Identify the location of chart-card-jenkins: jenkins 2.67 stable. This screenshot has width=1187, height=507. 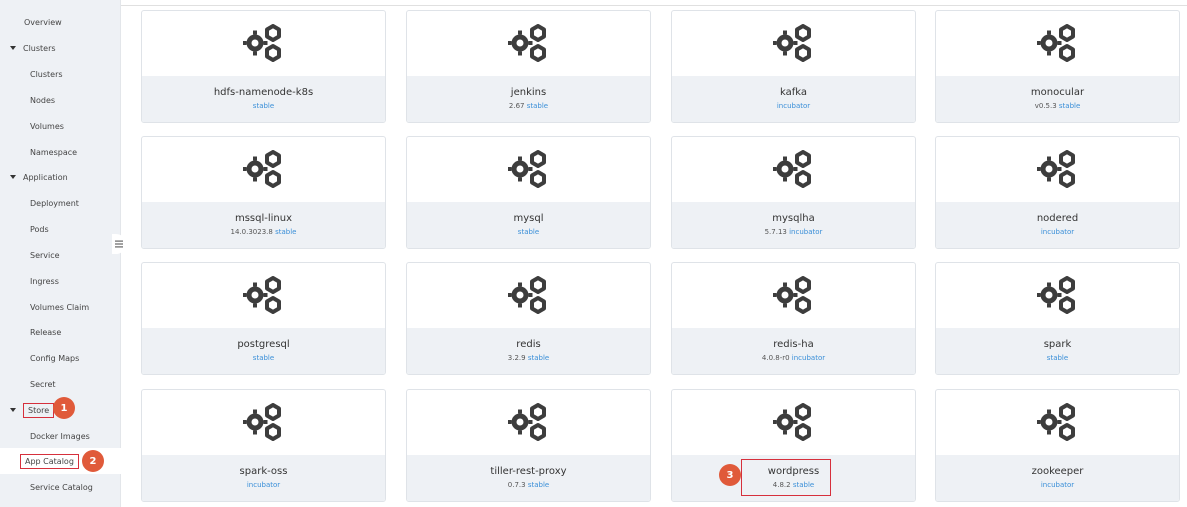
(528, 66).